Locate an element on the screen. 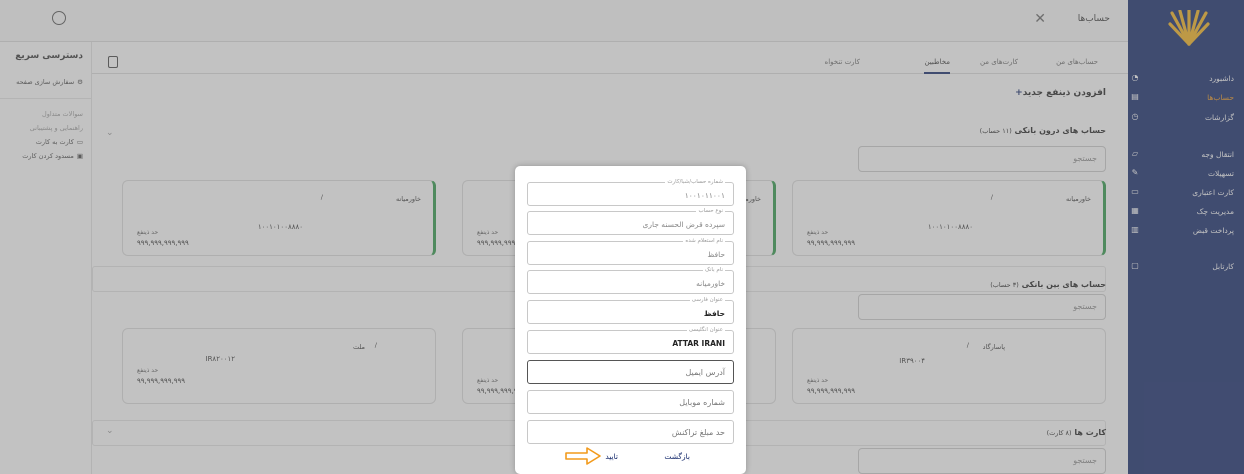 The image size is (1244, 474). persian-title-field: عنوان فارسی حافظ is located at coordinates (630, 310).